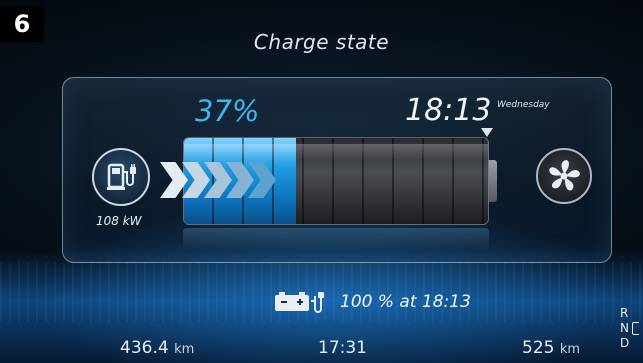 This screenshot has height=363, width=643. I want to click on time-marker-triangle, so click(487, 132).